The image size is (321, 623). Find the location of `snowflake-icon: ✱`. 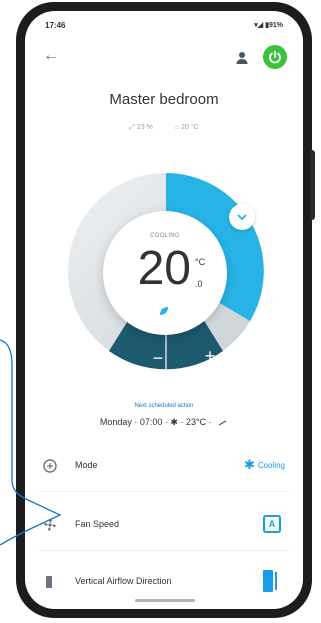

snowflake-icon: ✱ is located at coordinates (249, 464).